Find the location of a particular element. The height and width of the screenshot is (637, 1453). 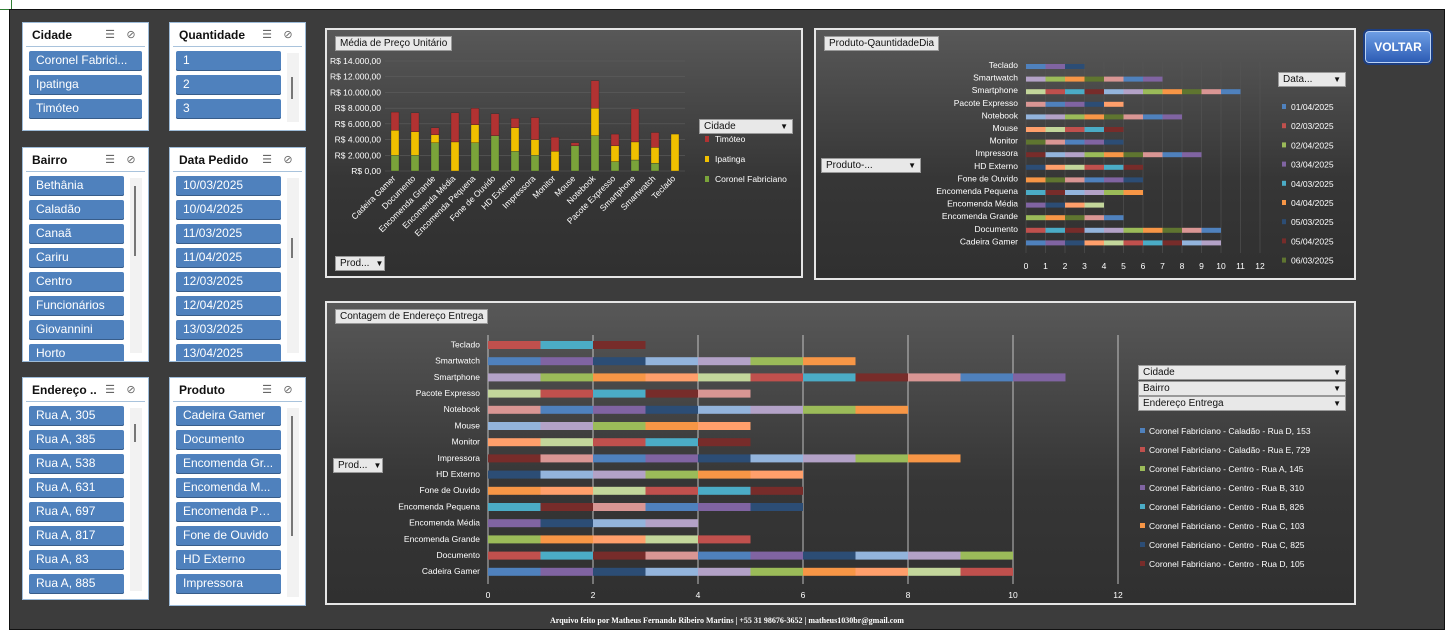

slicer-item: Rua A, 817 is located at coordinates (76, 536).